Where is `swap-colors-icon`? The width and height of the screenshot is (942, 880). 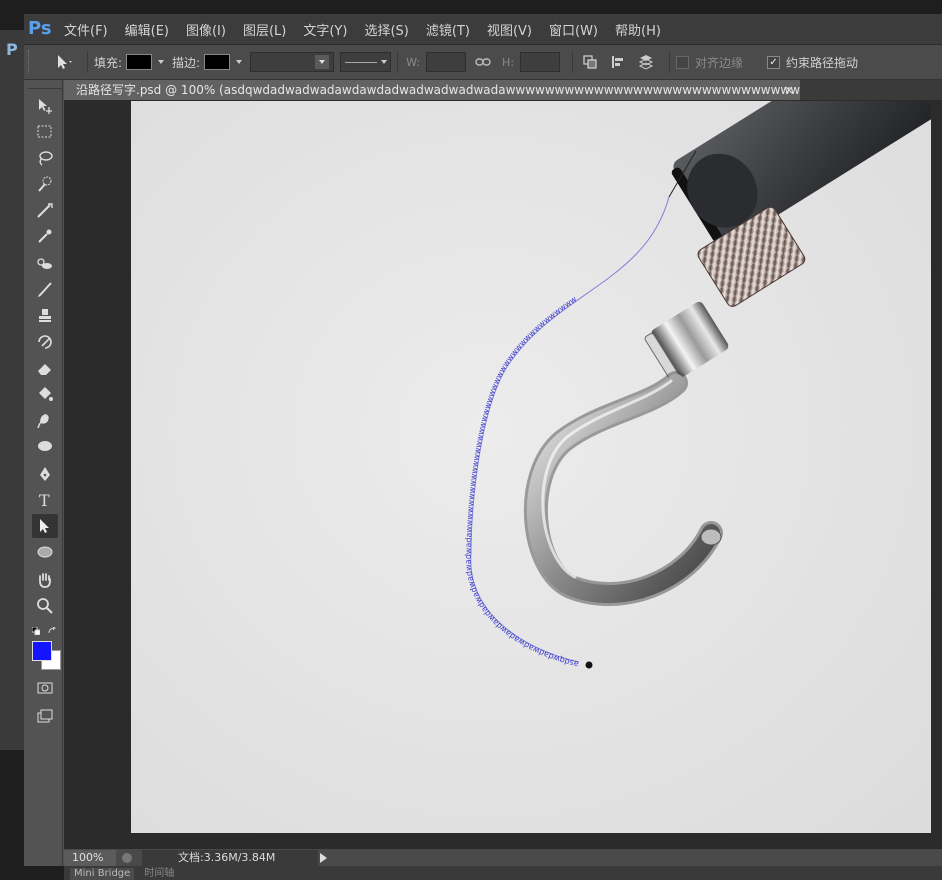
swap-colors-icon is located at coordinates (52, 629).